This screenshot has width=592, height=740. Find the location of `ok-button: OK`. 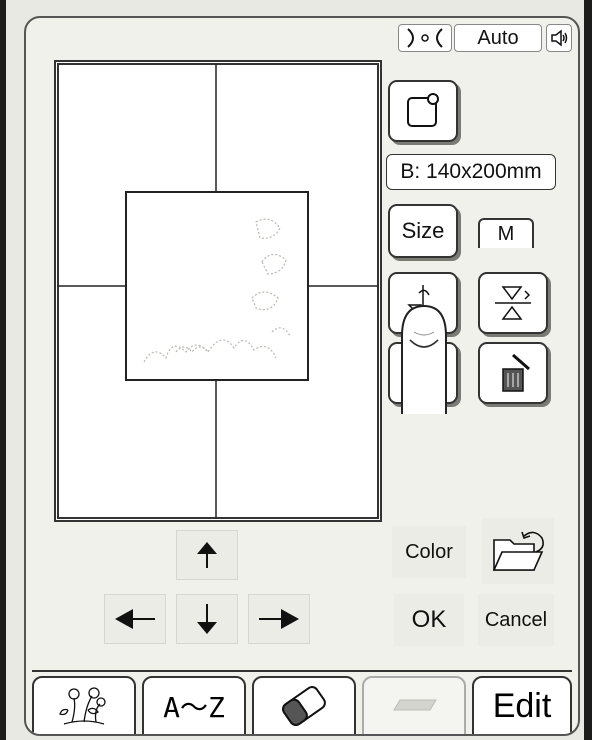

ok-button: OK is located at coordinates (429, 620).